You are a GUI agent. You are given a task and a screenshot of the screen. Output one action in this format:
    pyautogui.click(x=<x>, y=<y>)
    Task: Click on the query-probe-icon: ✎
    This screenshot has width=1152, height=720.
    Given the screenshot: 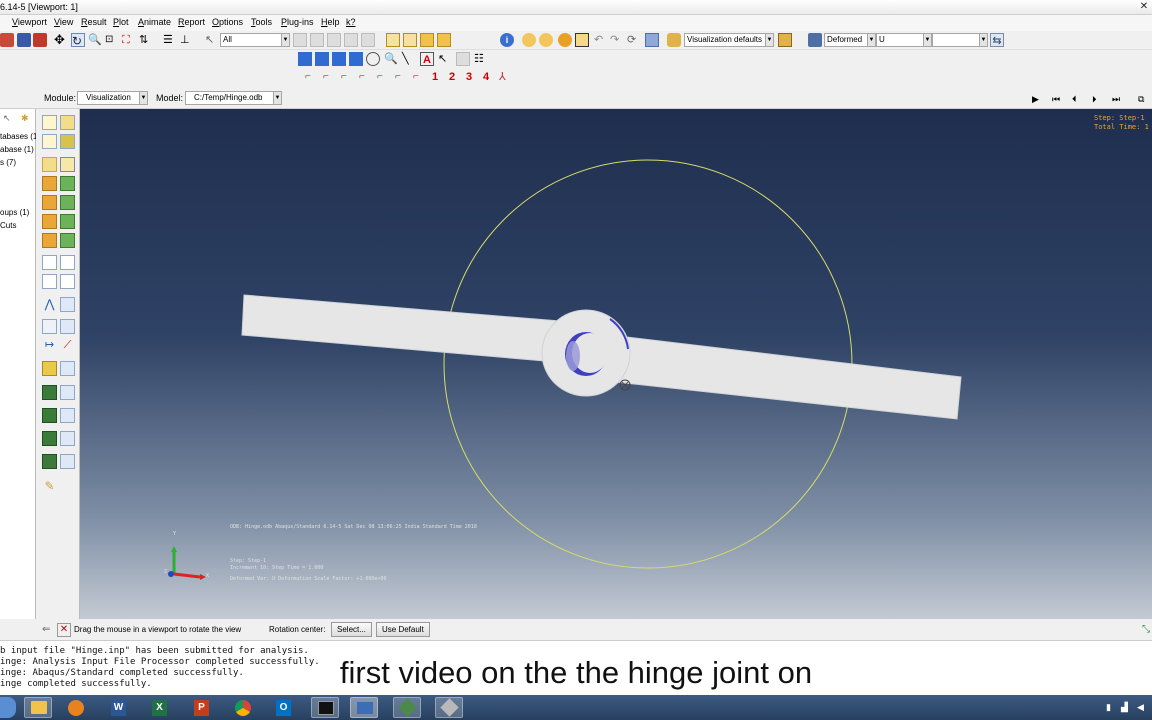 What is the action you would take?
    pyautogui.click(x=49, y=486)
    